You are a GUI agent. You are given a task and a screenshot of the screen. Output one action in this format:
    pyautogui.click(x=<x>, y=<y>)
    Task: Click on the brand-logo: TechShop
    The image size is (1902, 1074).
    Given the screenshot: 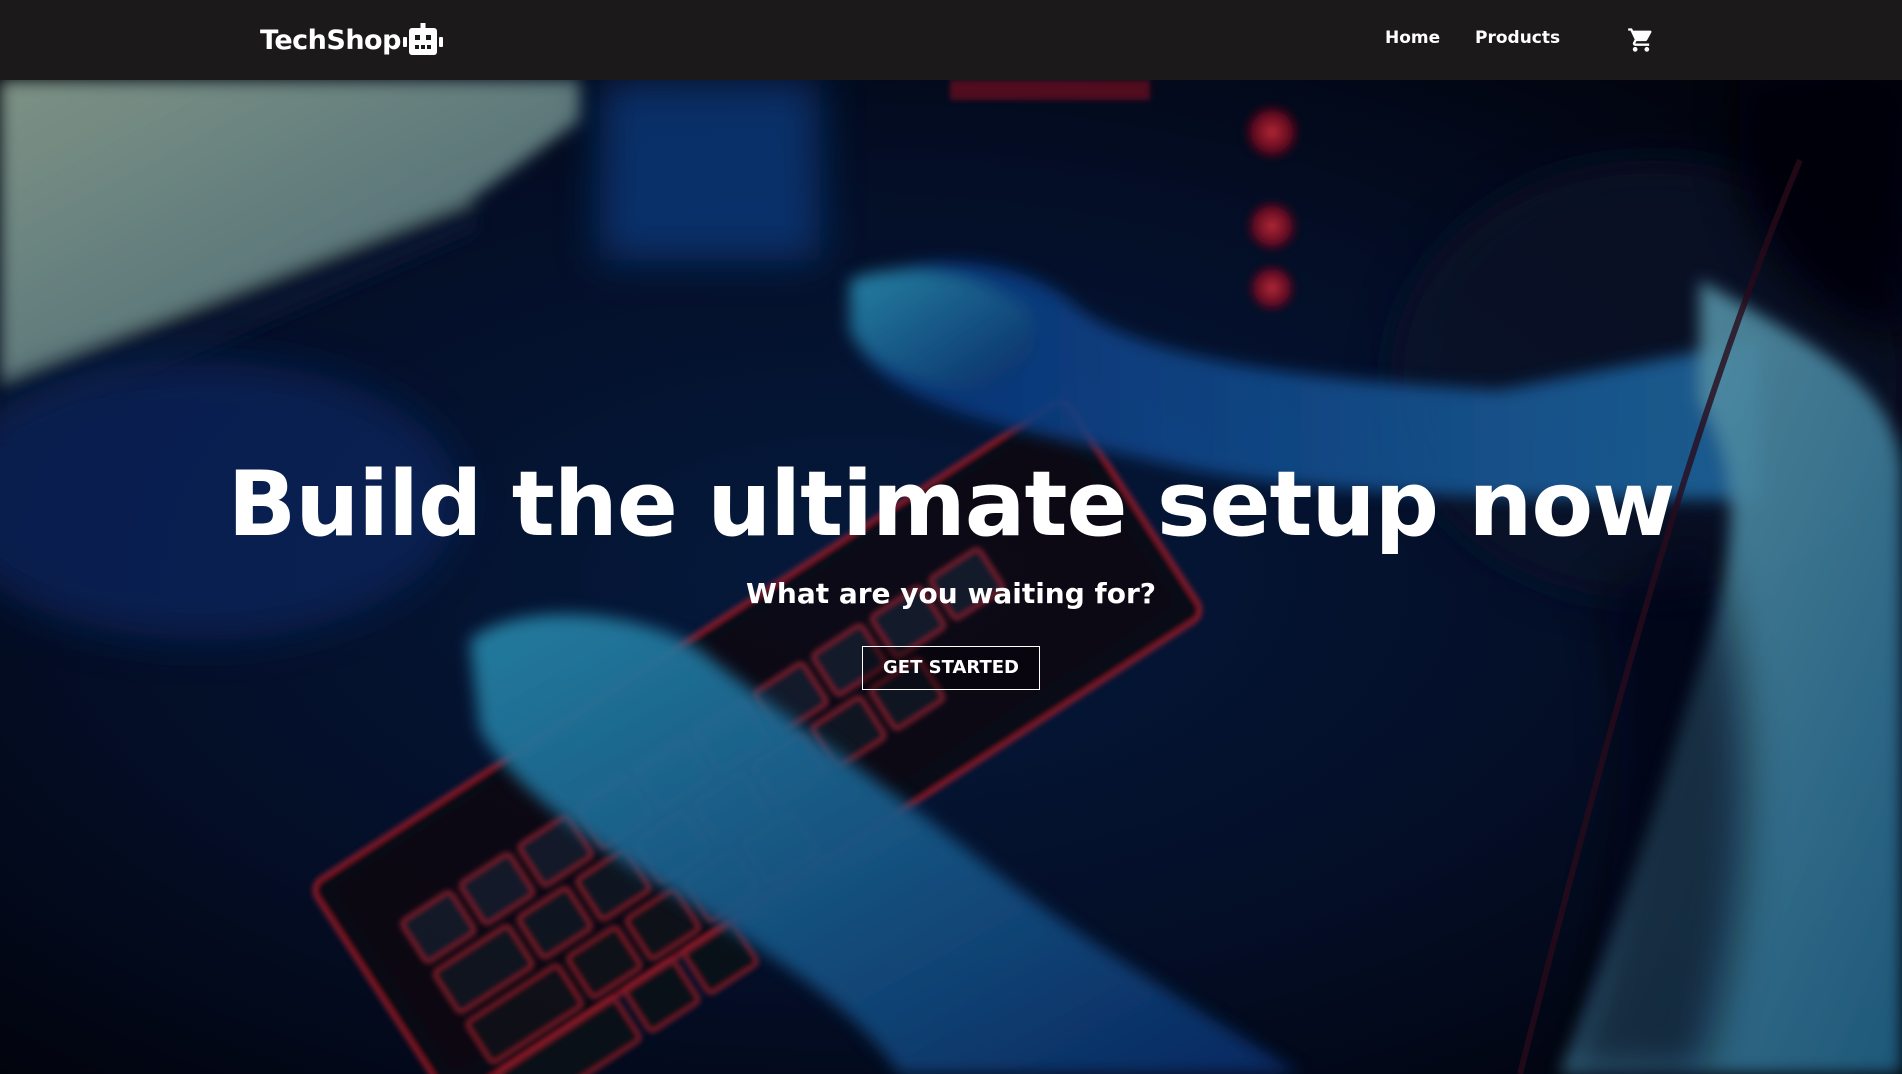 What is the action you would take?
    pyautogui.click(x=351, y=40)
    